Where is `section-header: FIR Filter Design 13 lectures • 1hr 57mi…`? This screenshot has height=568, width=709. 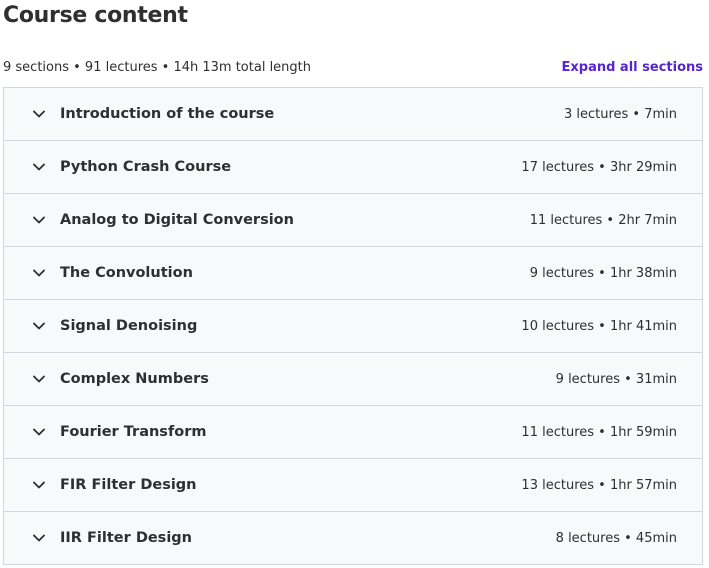 section-header: FIR Filter Design 13 lectures • 1hr 57mi… is located at coordinates (353, 485).